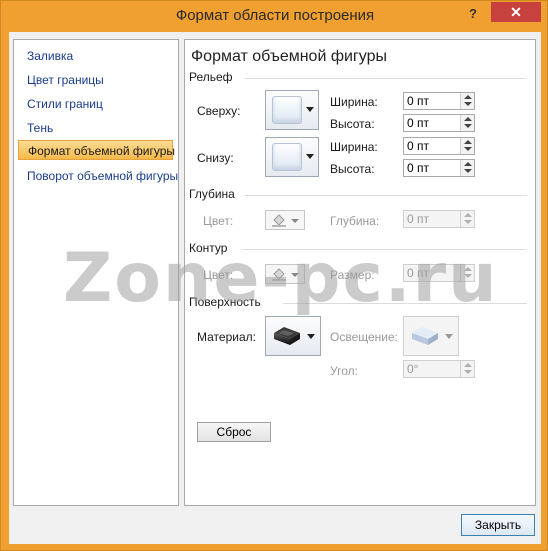 The image size is (548, 551). What do you see at coordinates (364, 337) in the screenshot?
I see `lighting-label: Освещение:` at bounding box center [364, 337].